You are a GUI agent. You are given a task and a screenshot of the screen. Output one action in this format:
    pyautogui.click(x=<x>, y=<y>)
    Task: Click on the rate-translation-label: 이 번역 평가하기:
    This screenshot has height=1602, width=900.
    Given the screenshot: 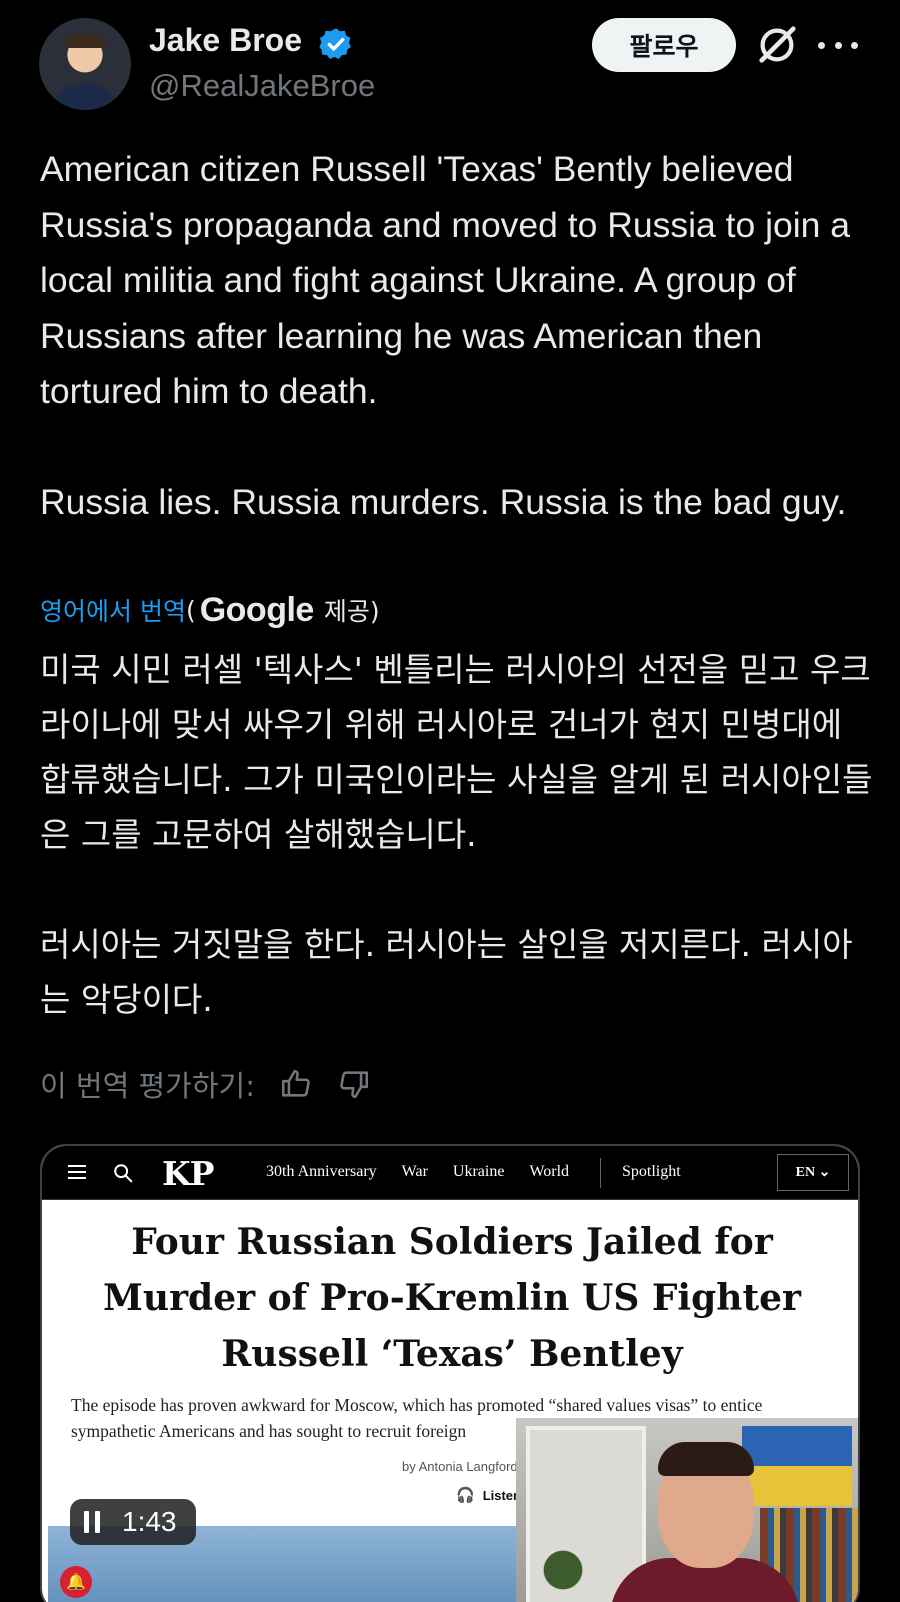 What is the action you would take?
    pyautogui.click(x=147, y=1086)
    